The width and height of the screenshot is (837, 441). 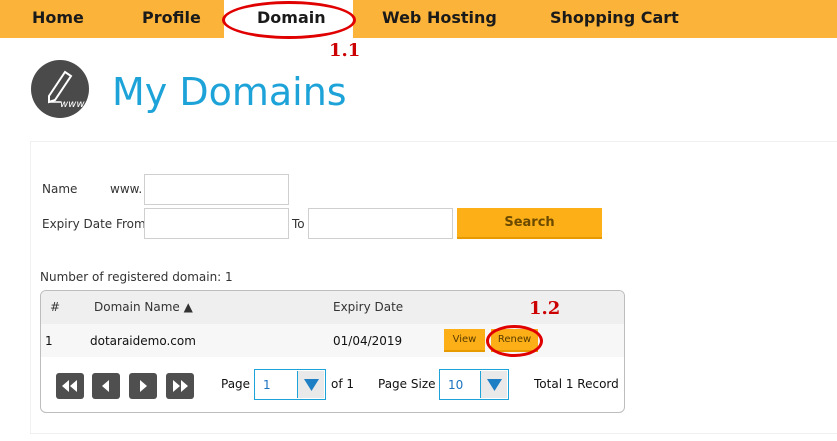 I want to click on row-expiry-date: 01/04/2019, so click(x=368, y=341).